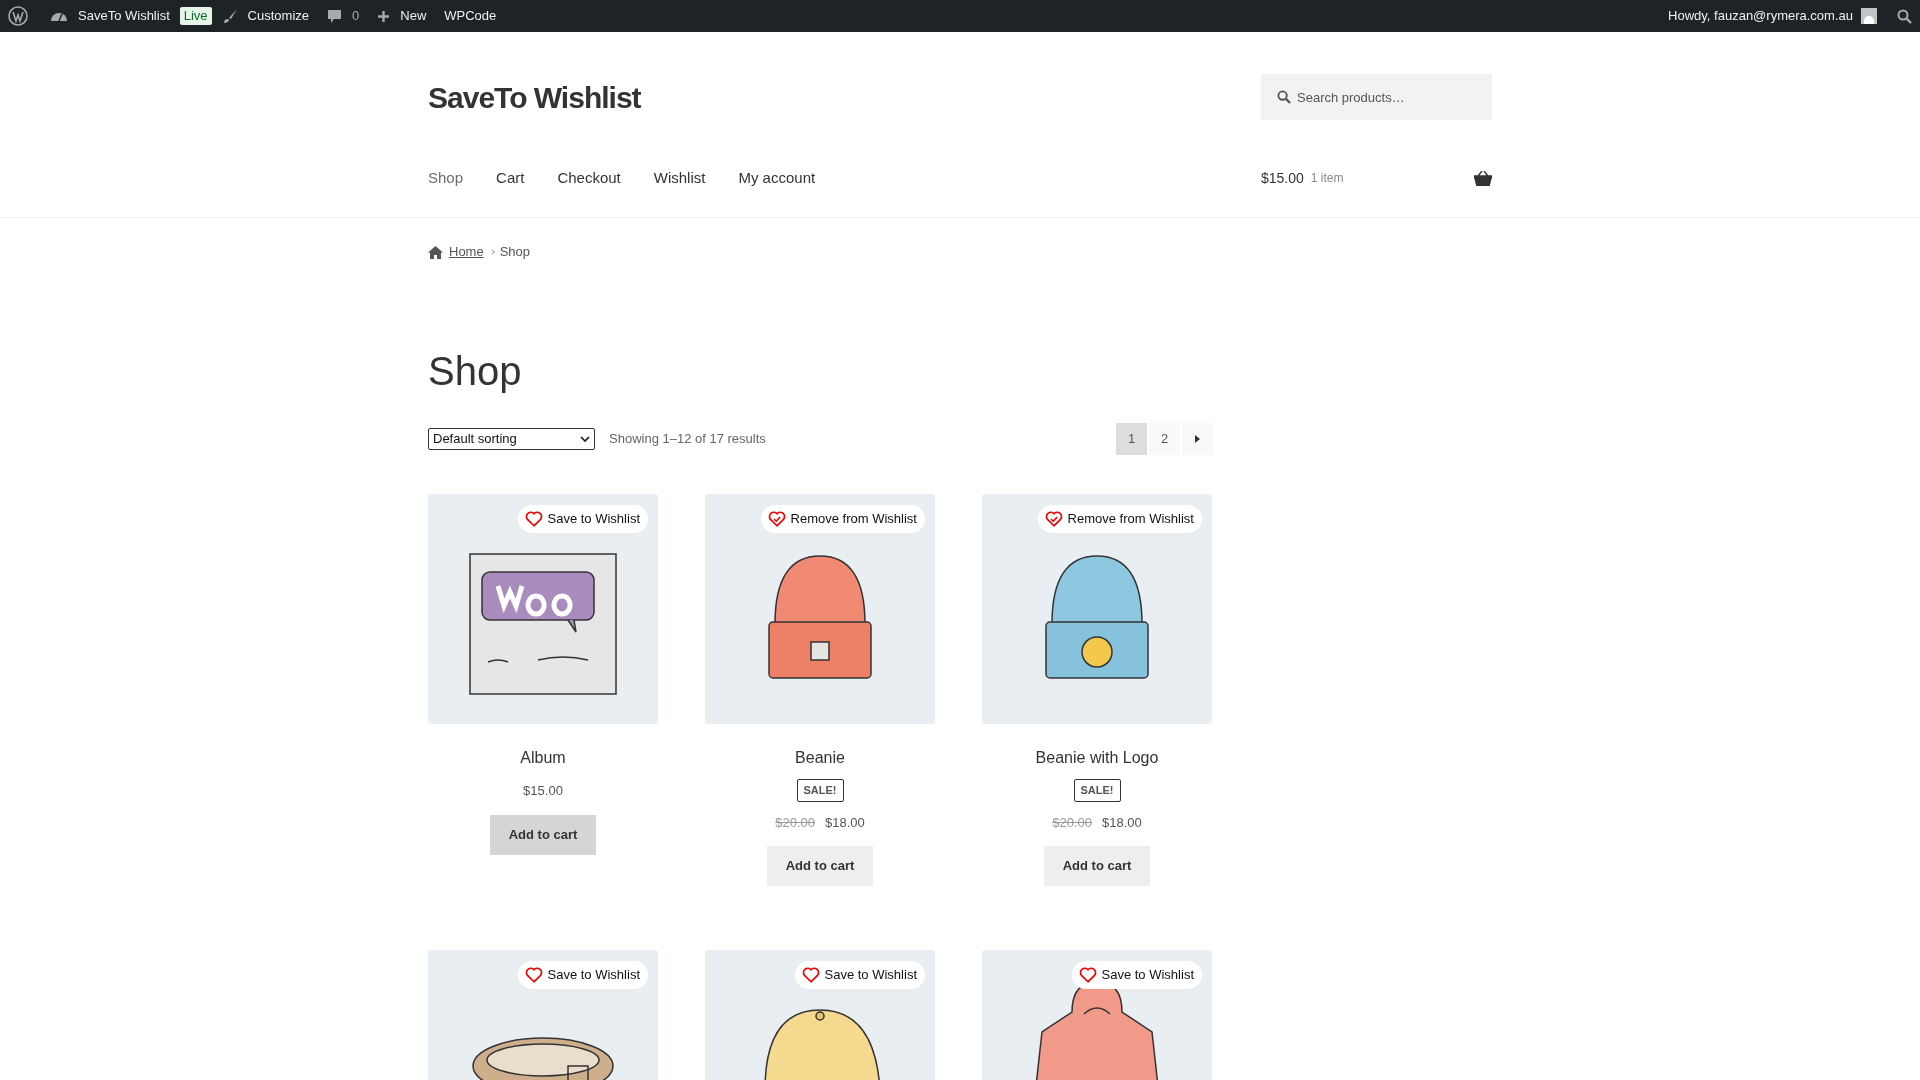  What do you see at coordinates (466, 252) in the screenshot?
I see `breadcrumb-link: Home` at bounding box center [466, 252].